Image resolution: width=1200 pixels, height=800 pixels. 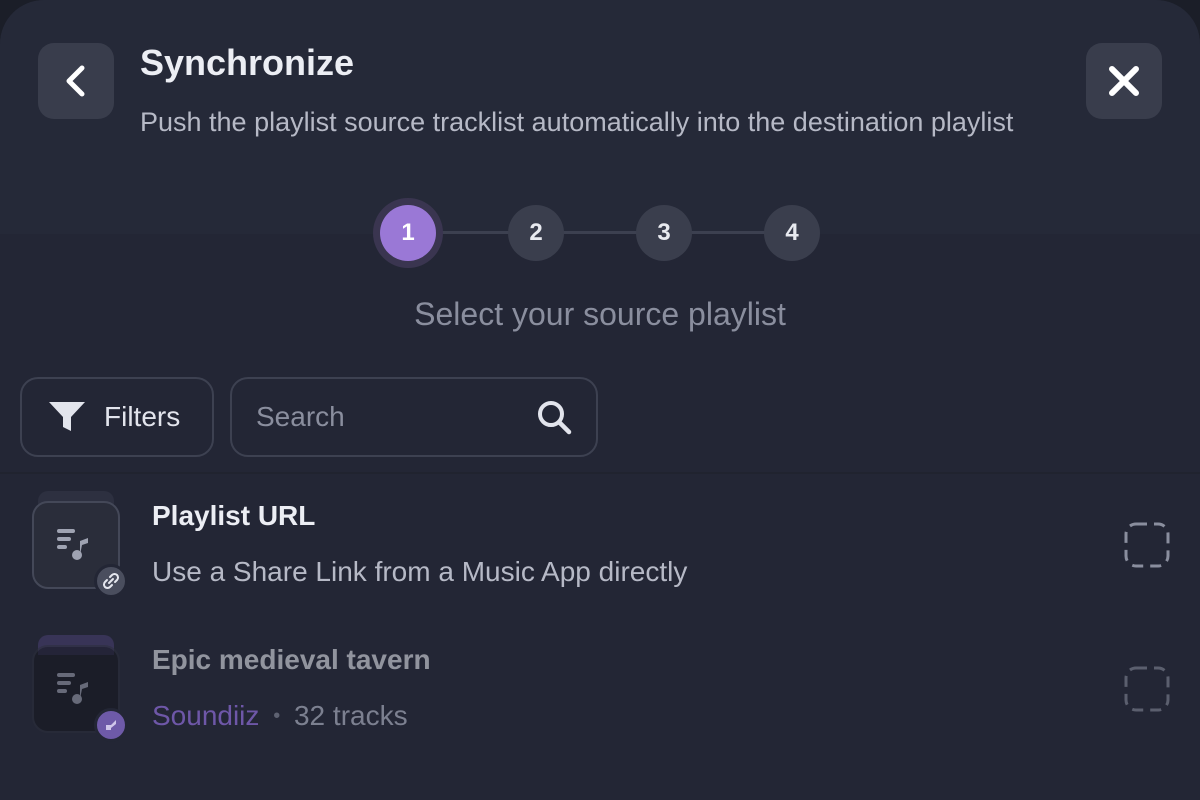 I want to click on step-1: 1, so click(x=408, y=233).